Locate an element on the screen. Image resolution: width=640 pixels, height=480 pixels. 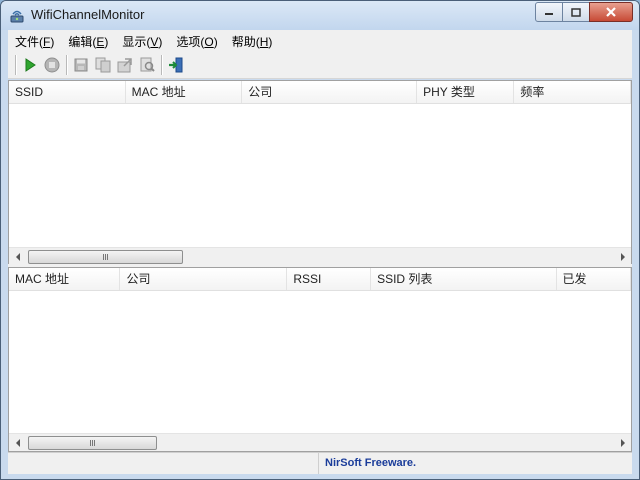
column-header-phy-type: PHY 类型 is located at coordinates (466, 92).